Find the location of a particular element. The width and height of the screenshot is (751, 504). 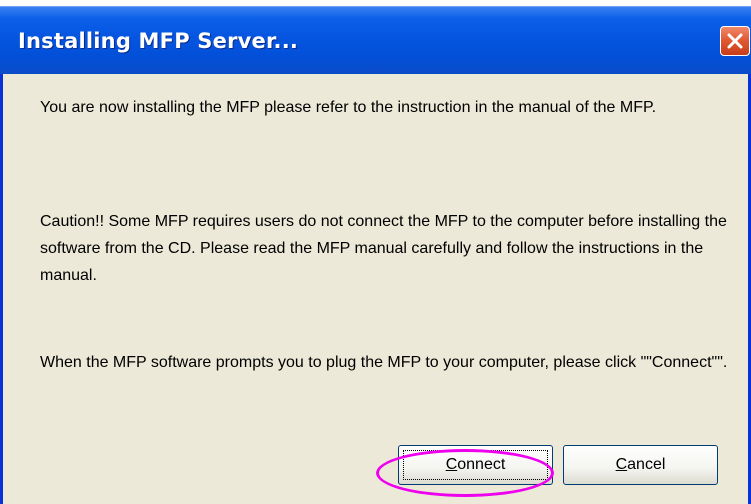

close-button is located at coordinates (735, 41).